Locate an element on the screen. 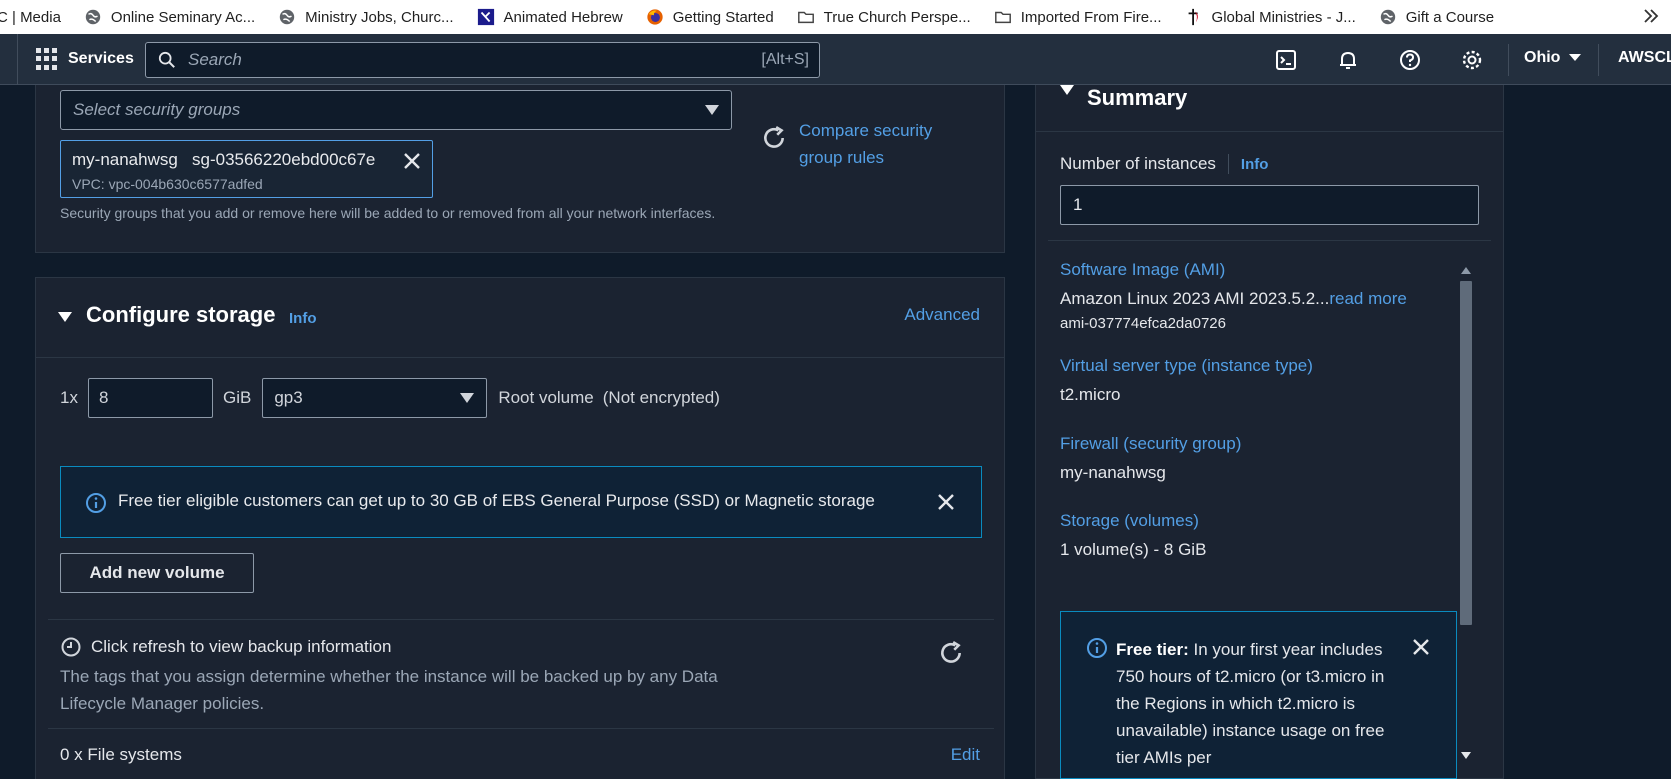  divider is located at coordinates (521, 619).